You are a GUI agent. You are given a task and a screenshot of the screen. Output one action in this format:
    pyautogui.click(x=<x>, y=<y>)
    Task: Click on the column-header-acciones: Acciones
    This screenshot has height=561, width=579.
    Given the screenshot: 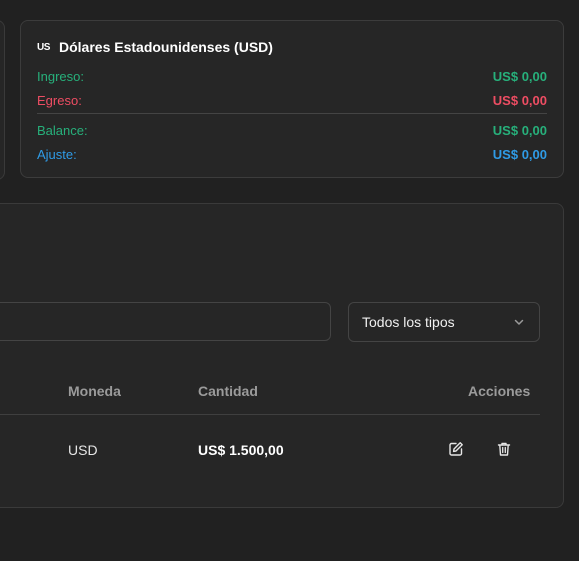 What is the action you would take?
    pyautogui.click(x=499, y=391)
    